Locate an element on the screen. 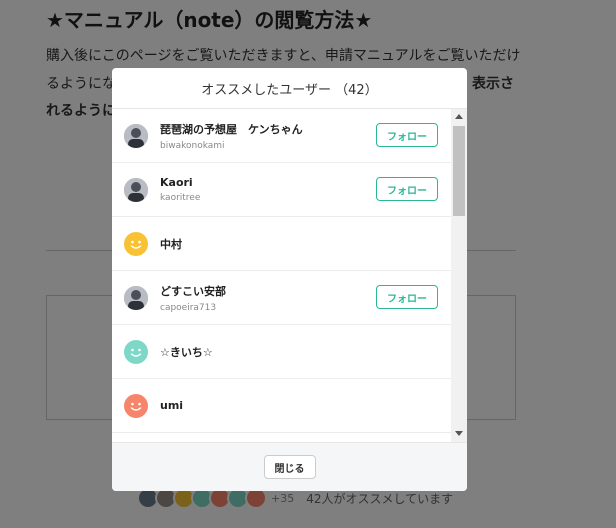  user-names: どすこい安部 capoeira713 is located at coordinates (193, 298).